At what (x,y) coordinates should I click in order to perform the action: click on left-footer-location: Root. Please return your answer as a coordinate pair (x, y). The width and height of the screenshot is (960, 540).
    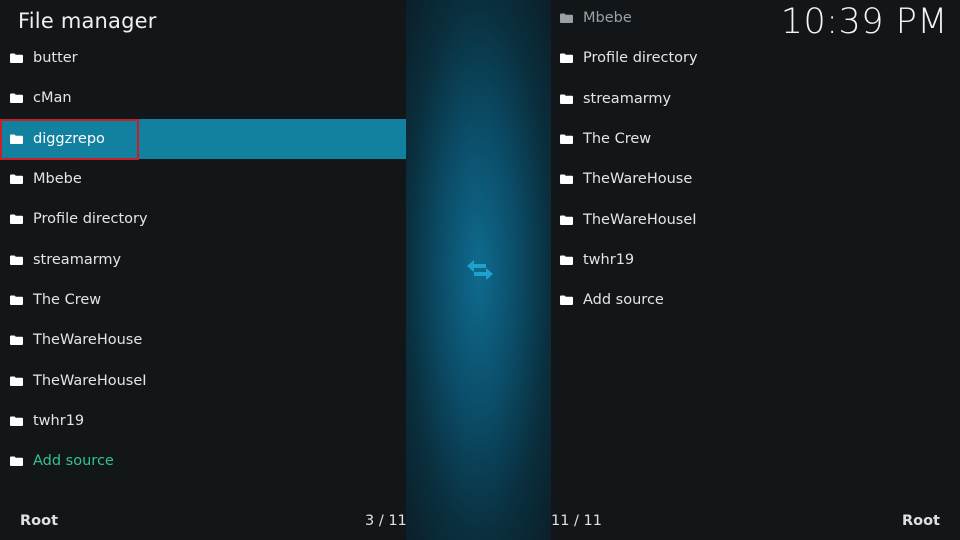
    Looking at the image, I should click on (39, 521).